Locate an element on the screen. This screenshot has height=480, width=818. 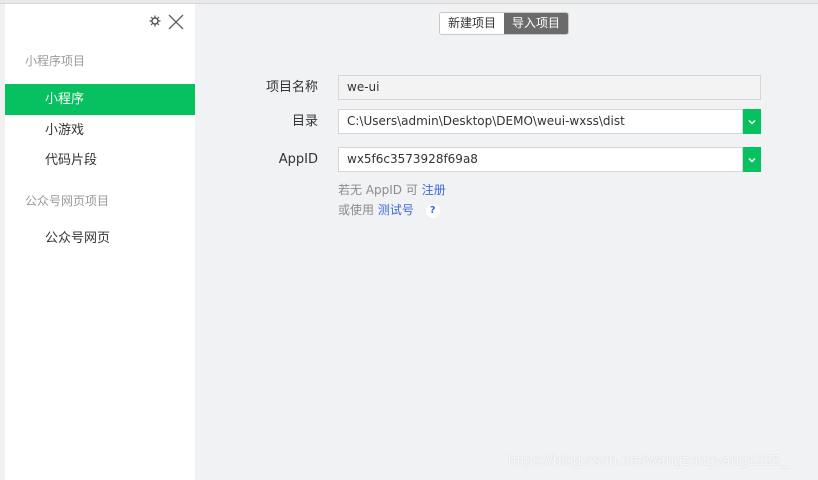
sidebar-item-code-snippet: 代码片段 is located at coordinates (100, 160).